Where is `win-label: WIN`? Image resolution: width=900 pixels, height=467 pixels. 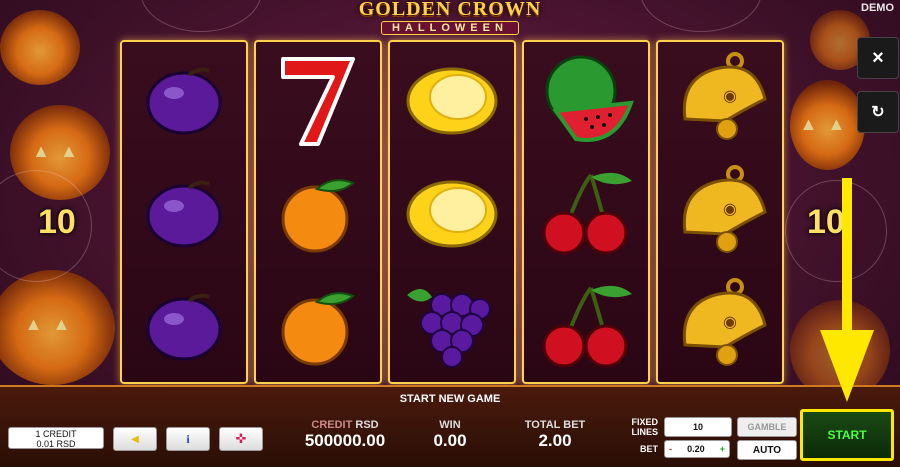 win-label: WIN is located at coordinates (450, 425).